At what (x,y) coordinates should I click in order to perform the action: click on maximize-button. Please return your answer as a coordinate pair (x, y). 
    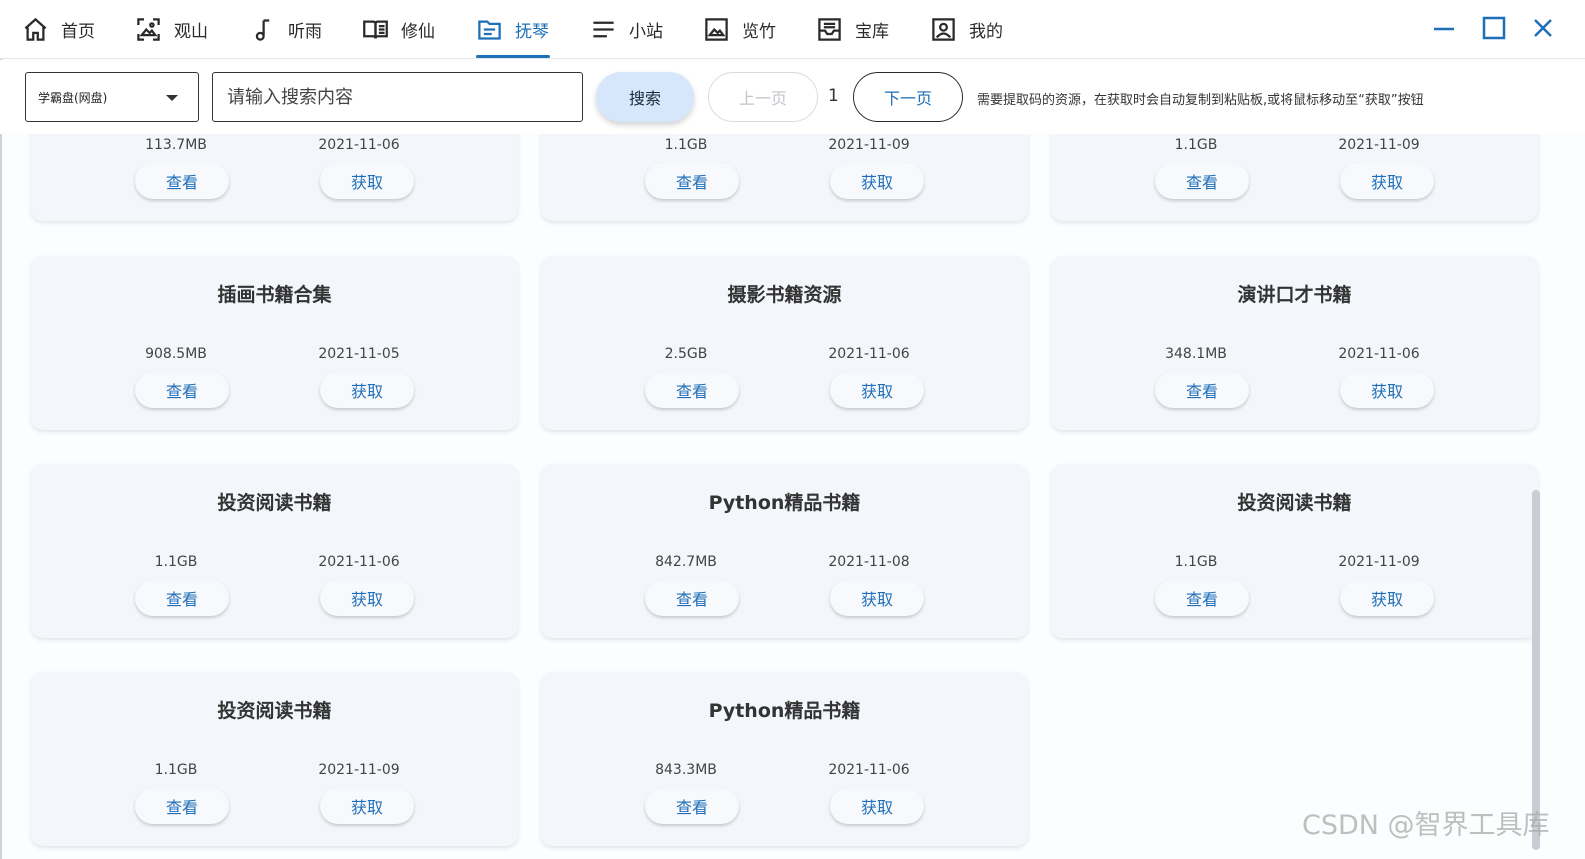
    Looking at the image, I should click on (1494, 28).